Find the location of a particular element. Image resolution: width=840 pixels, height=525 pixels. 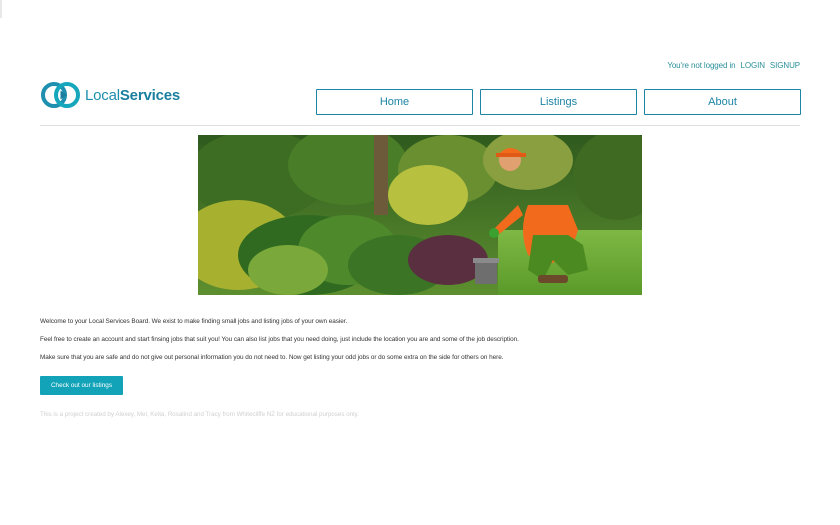

nav-home: Home is located at coordinates (394, 102).